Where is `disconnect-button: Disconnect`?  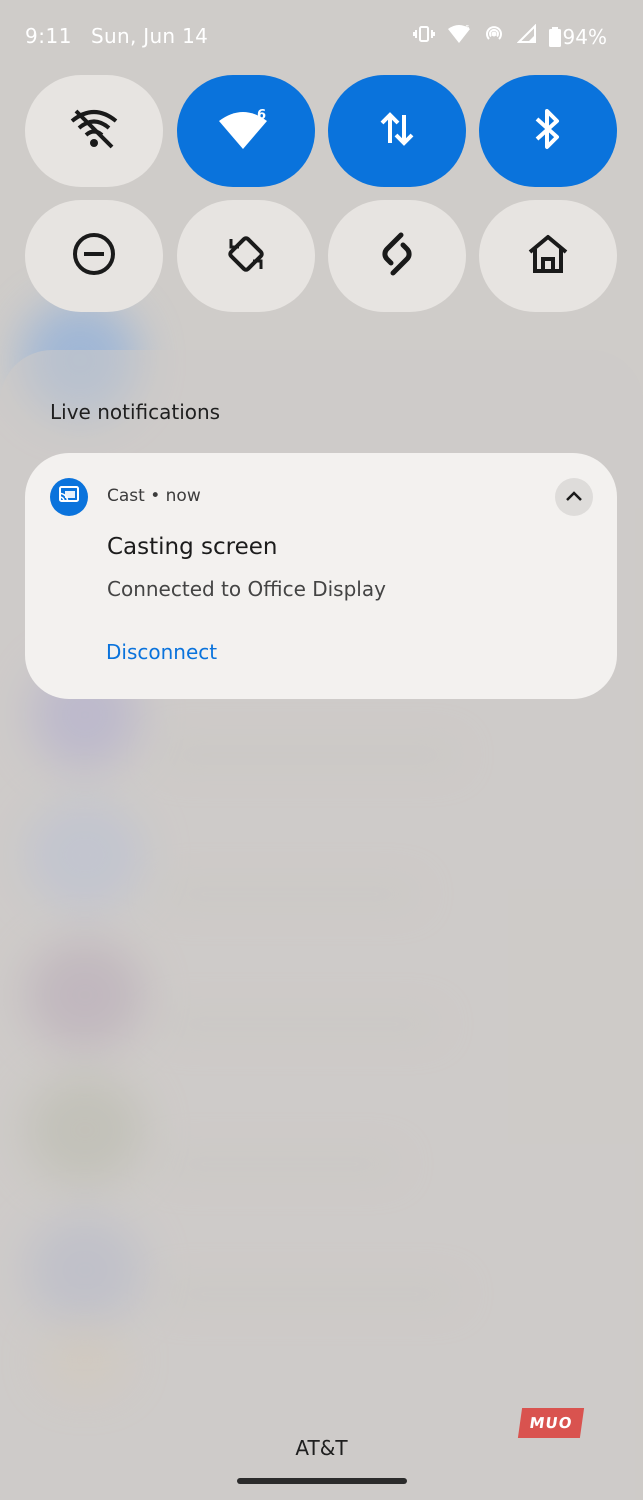
disconnect-button: Disconnect is located at coordinates (161, 652).